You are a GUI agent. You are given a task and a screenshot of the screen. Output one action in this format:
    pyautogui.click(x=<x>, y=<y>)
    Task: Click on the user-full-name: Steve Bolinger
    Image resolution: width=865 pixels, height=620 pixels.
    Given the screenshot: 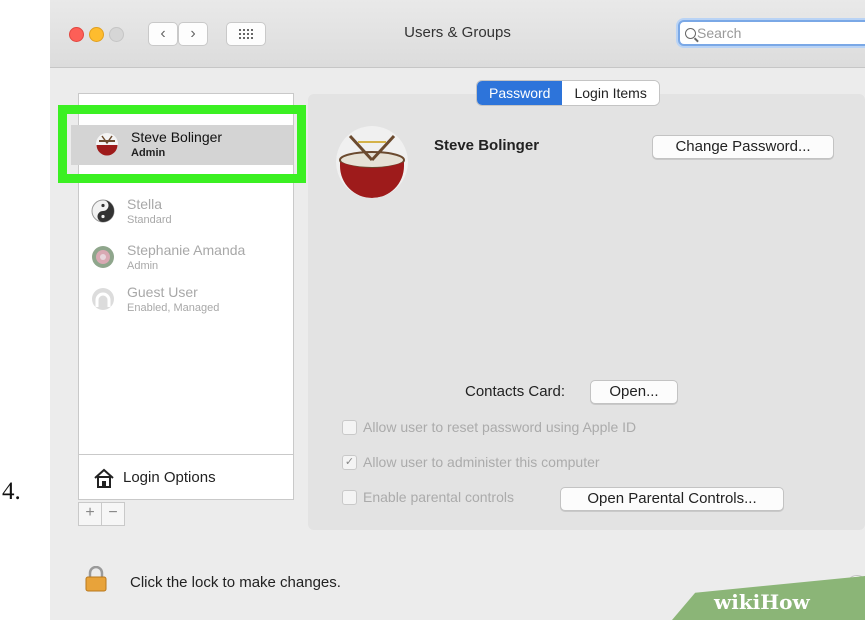 What is the action you would take?
    pyautogui.click(x=487, y=145)
    